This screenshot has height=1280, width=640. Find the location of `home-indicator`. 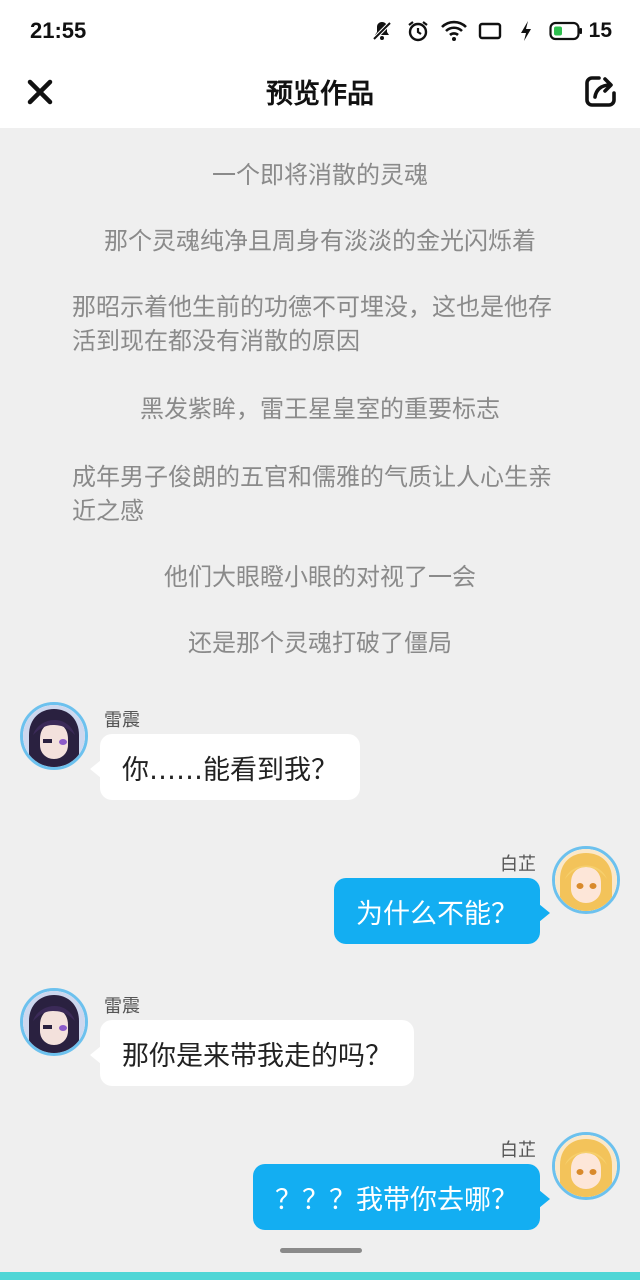

home-indicator is located at coordinates (321, 1250).